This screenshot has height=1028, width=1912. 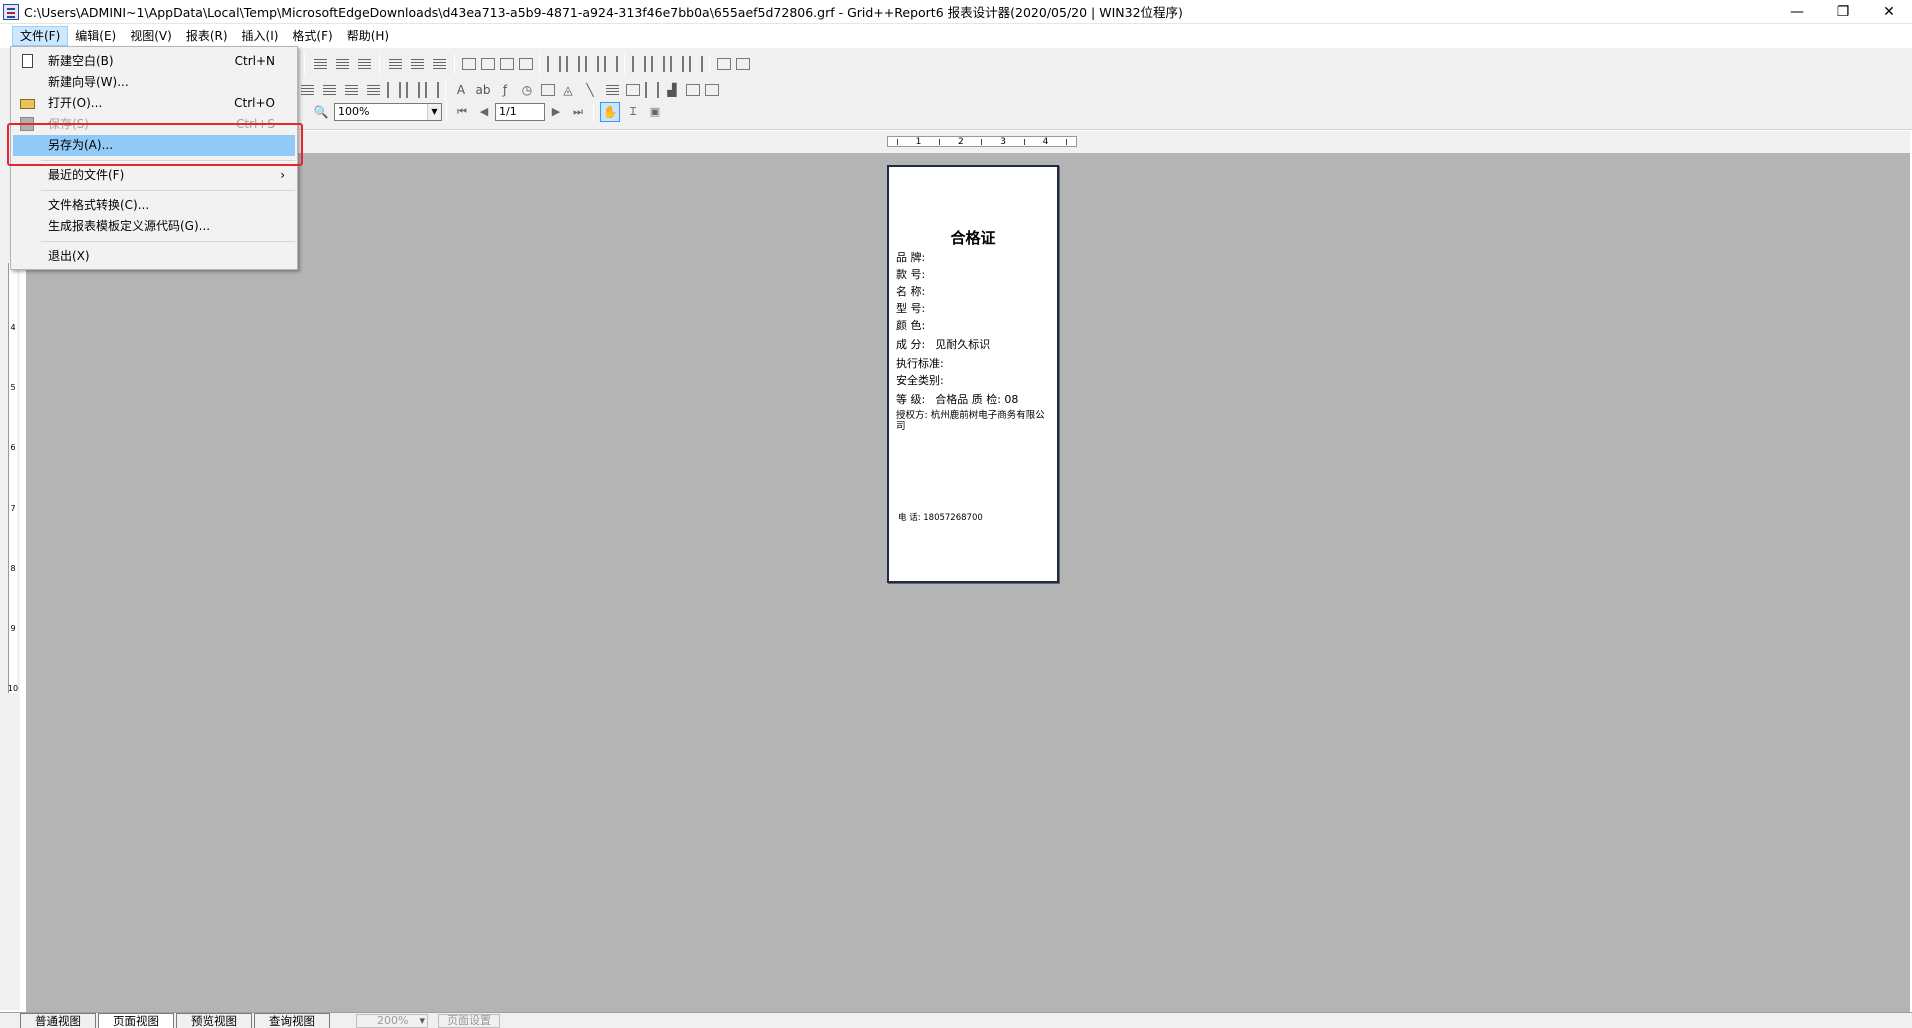 I want to click on remove-h-spacing-icon, so click(x=610, y=64).